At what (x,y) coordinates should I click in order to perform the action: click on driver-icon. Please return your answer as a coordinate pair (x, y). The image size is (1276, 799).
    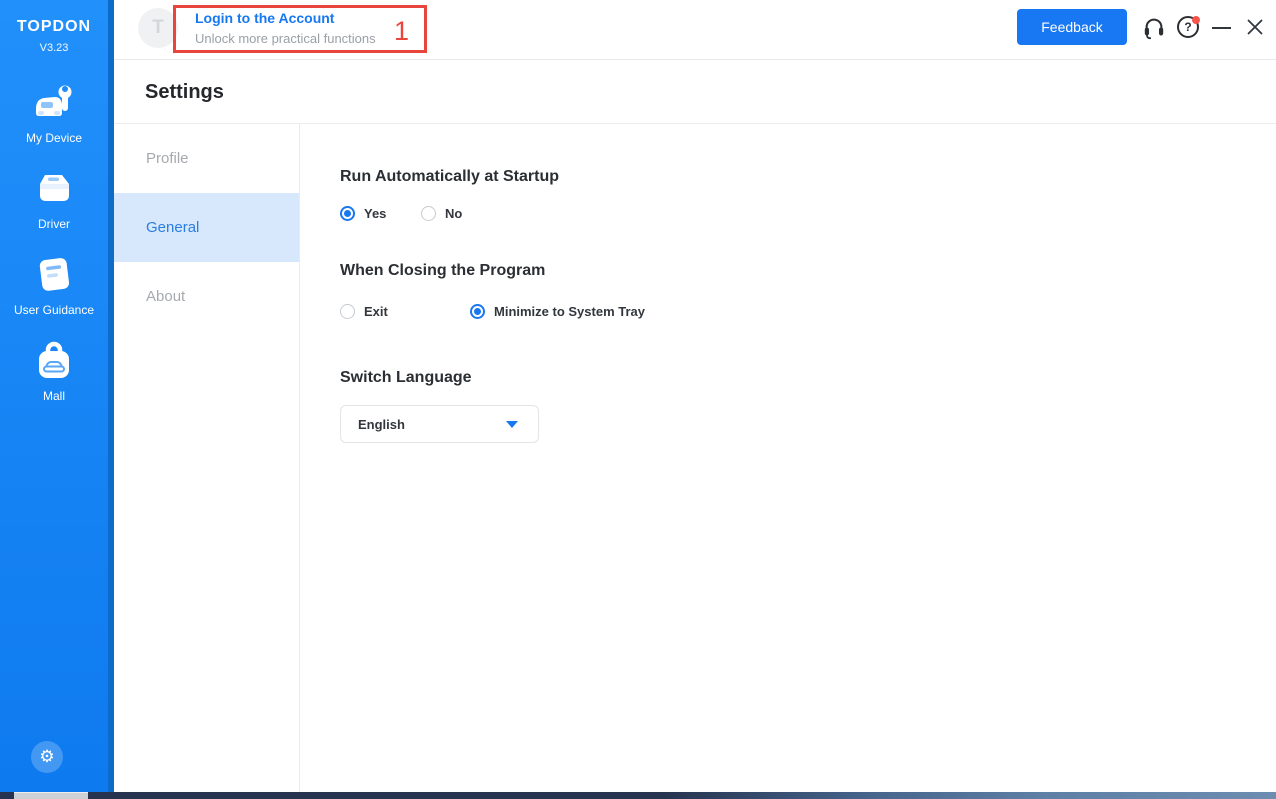
    Looking at the image, I should click on (54, 189).